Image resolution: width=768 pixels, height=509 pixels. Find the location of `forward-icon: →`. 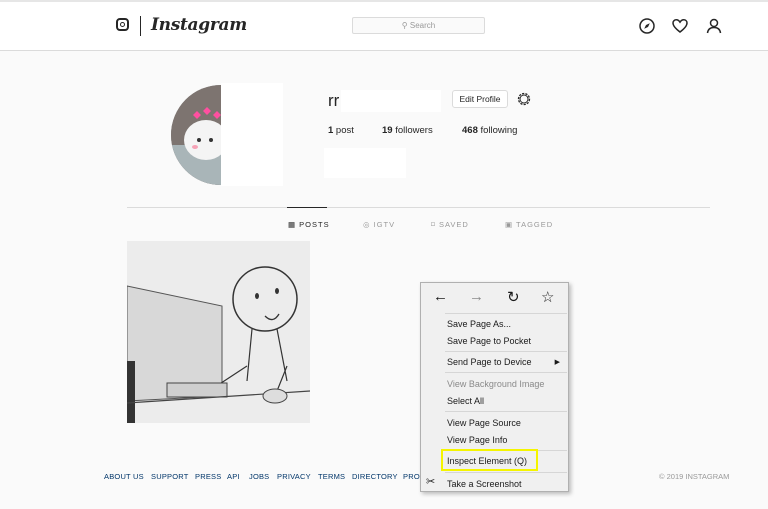

forward-icon: → is located at coordinates (476, 296).